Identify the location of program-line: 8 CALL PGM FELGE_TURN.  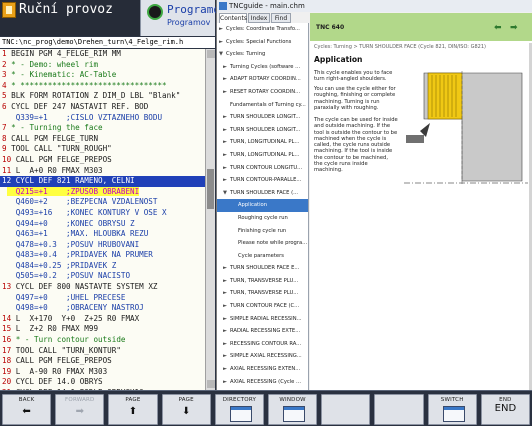
(102, 139).